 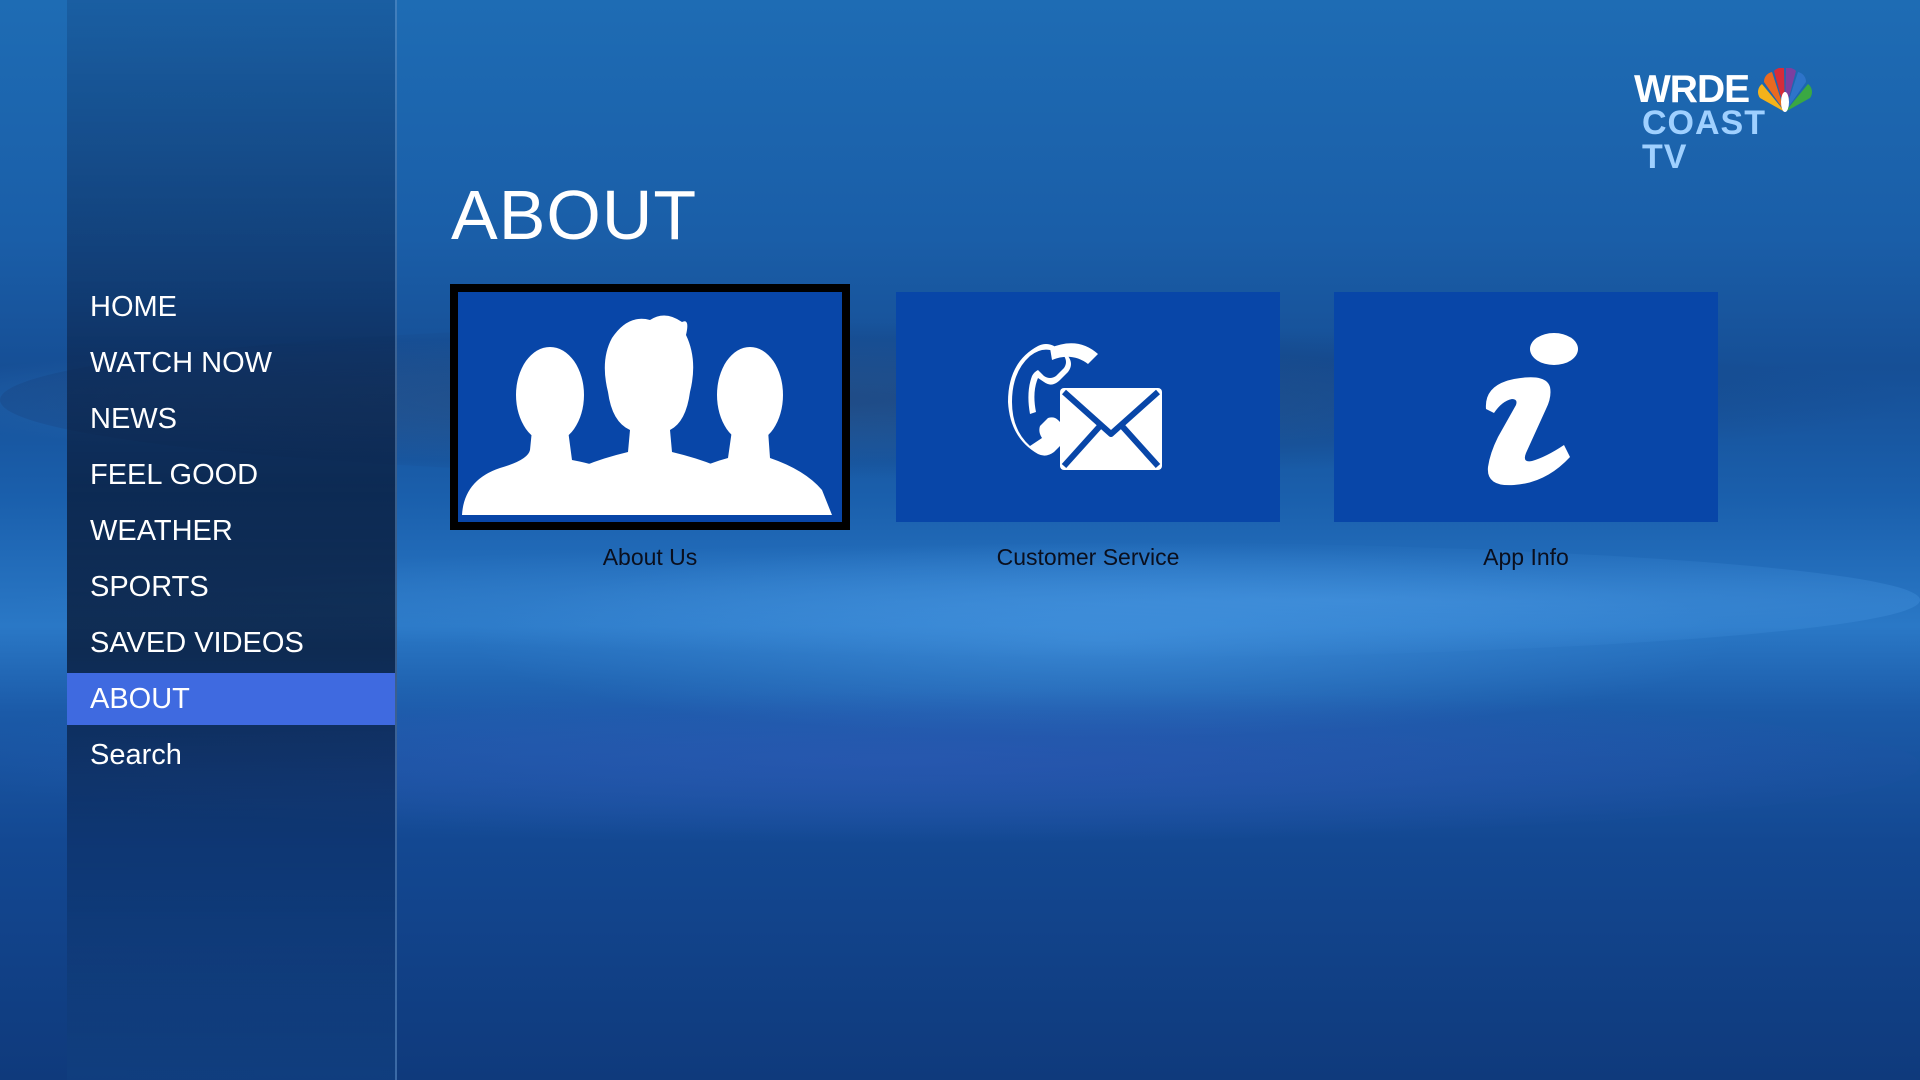 What do you see at coordinates (231, 363) in the screenshot?
I see `sidebar-item-watch-now: WATCH NOW` at bounding box center [231, 363].